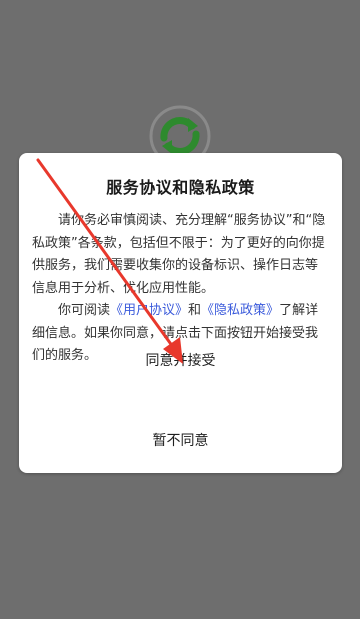 The height and width of the screenshot is (619, 360). Describe the element at coordinates (180, 441) in the screenshot. I see `disagree-button: 暂不同意` at that location.